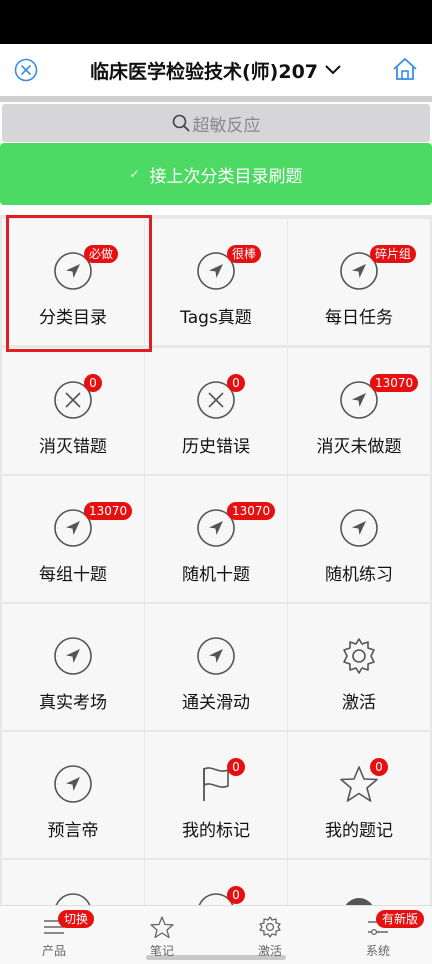 Image resolution: width=432 pixels, height=964 pixels. Describe the element at coordinates (400, 919) in the screenshot. I see `tab-badge: 有新版` at that location.